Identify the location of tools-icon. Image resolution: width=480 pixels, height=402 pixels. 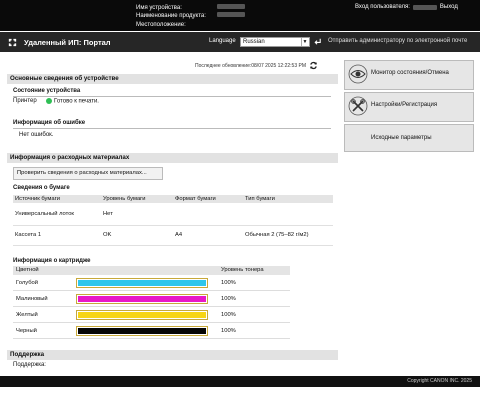
(358, 106).